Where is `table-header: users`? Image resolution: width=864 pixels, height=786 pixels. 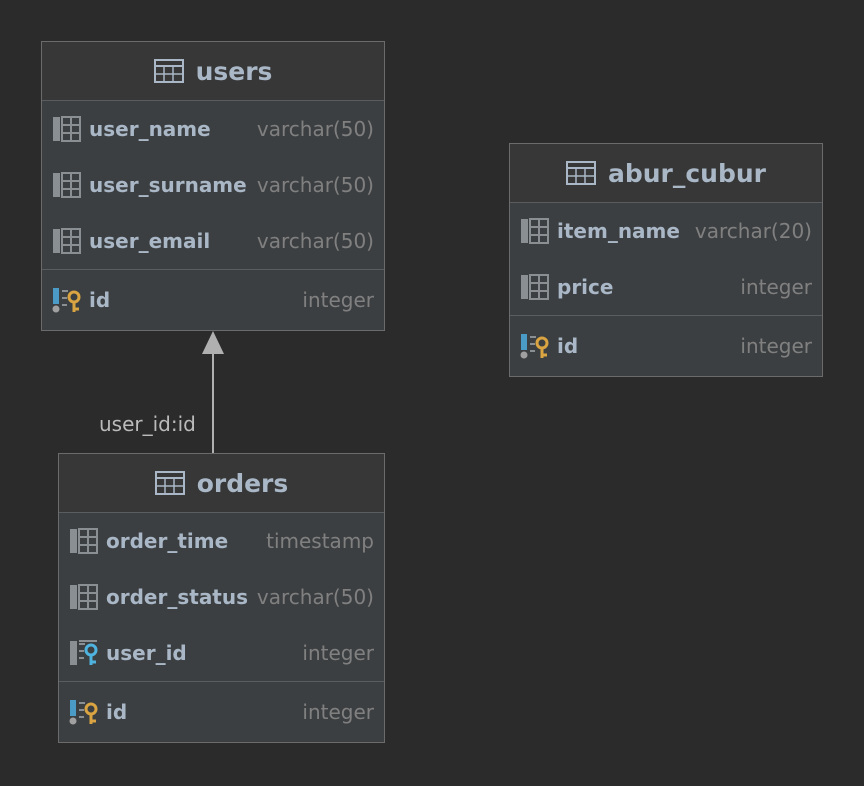
table-header: users is located at coordinates (213, 71).